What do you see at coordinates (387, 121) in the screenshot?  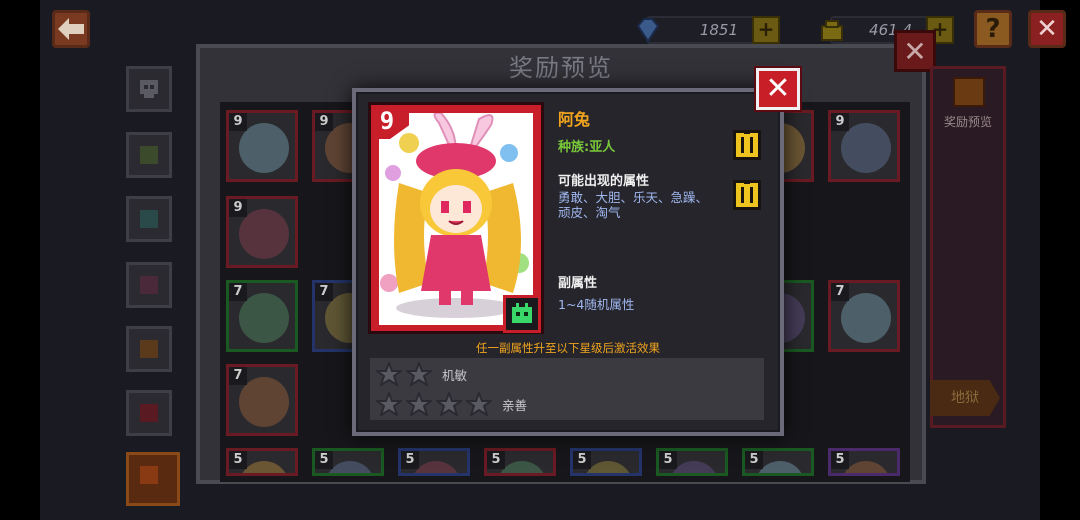 I see `card-level: 9` at bounding box center [387, 121].